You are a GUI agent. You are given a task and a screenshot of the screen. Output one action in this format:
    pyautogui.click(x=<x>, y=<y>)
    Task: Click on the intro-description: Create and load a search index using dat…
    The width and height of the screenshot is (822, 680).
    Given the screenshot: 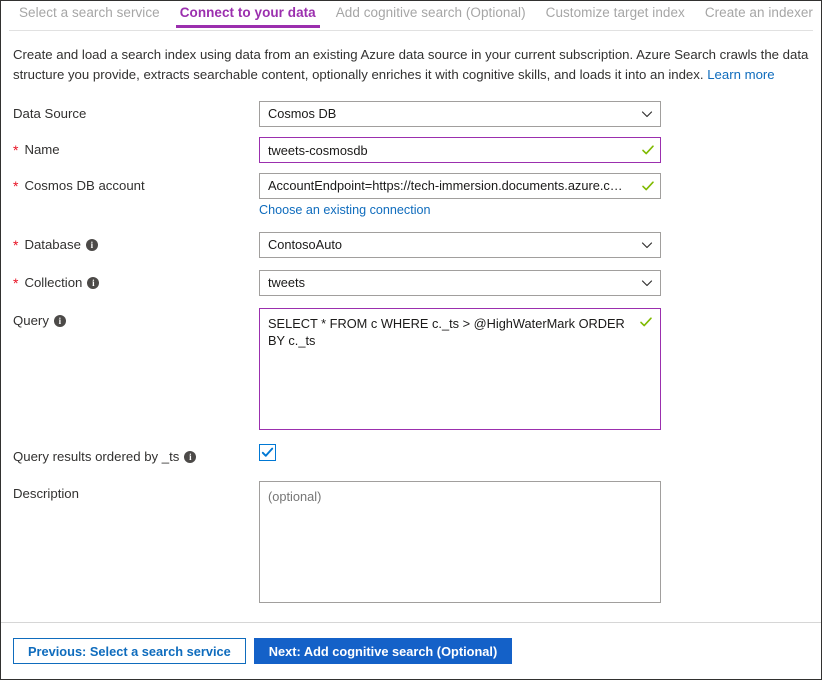 What is the action you would take?
    pyautogui.click(x=411, y=65)
    